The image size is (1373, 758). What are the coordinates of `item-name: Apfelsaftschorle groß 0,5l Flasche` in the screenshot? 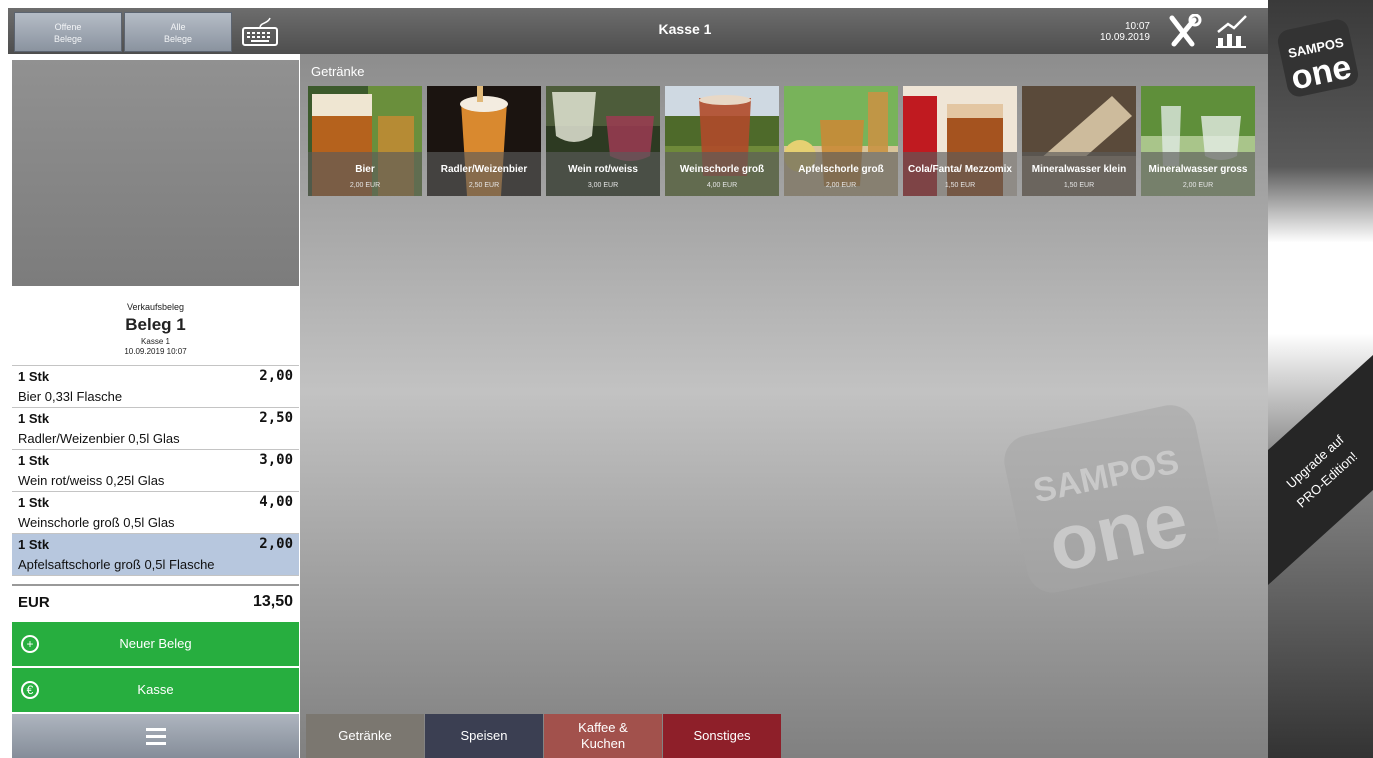 It's located at (116, 564).